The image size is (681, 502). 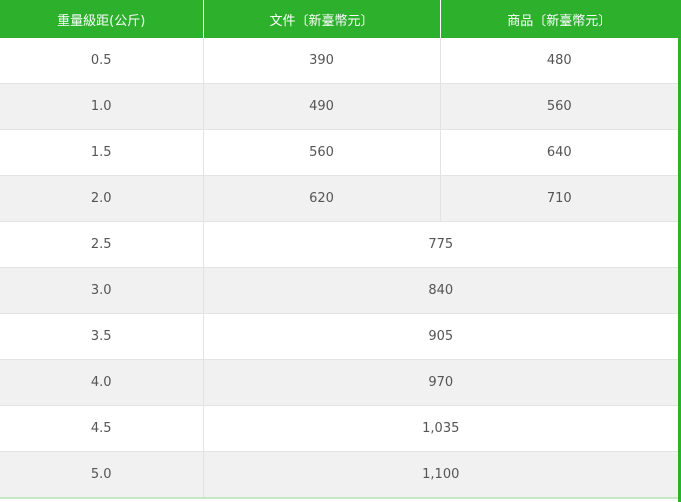 What do you see at coordinates (322, 106) in the screenshot?
I see `document-price-cell: 490` at bounding box center [322, 106].